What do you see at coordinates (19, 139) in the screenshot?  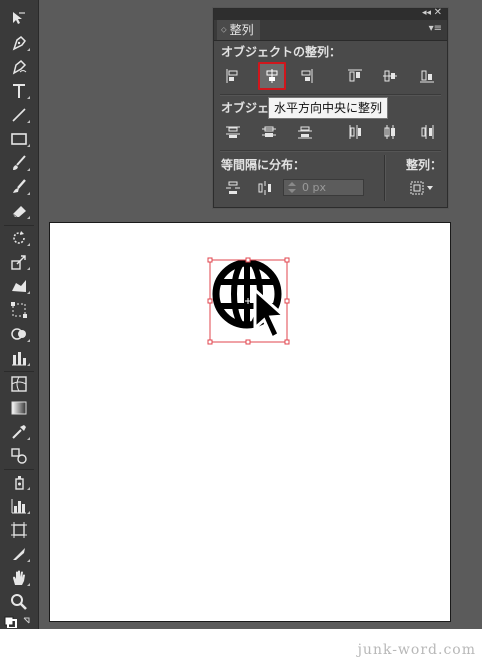 I see `rectangle-tool-icon` at bounding box center [19, 139].